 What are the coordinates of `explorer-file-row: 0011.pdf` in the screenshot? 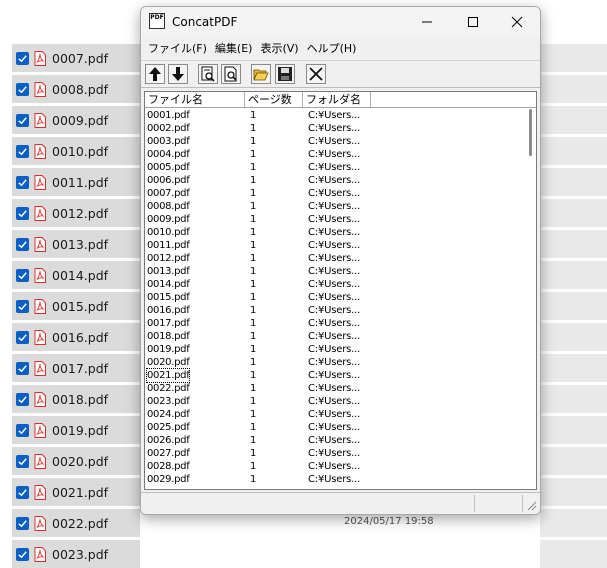 It's located at (76, 182).